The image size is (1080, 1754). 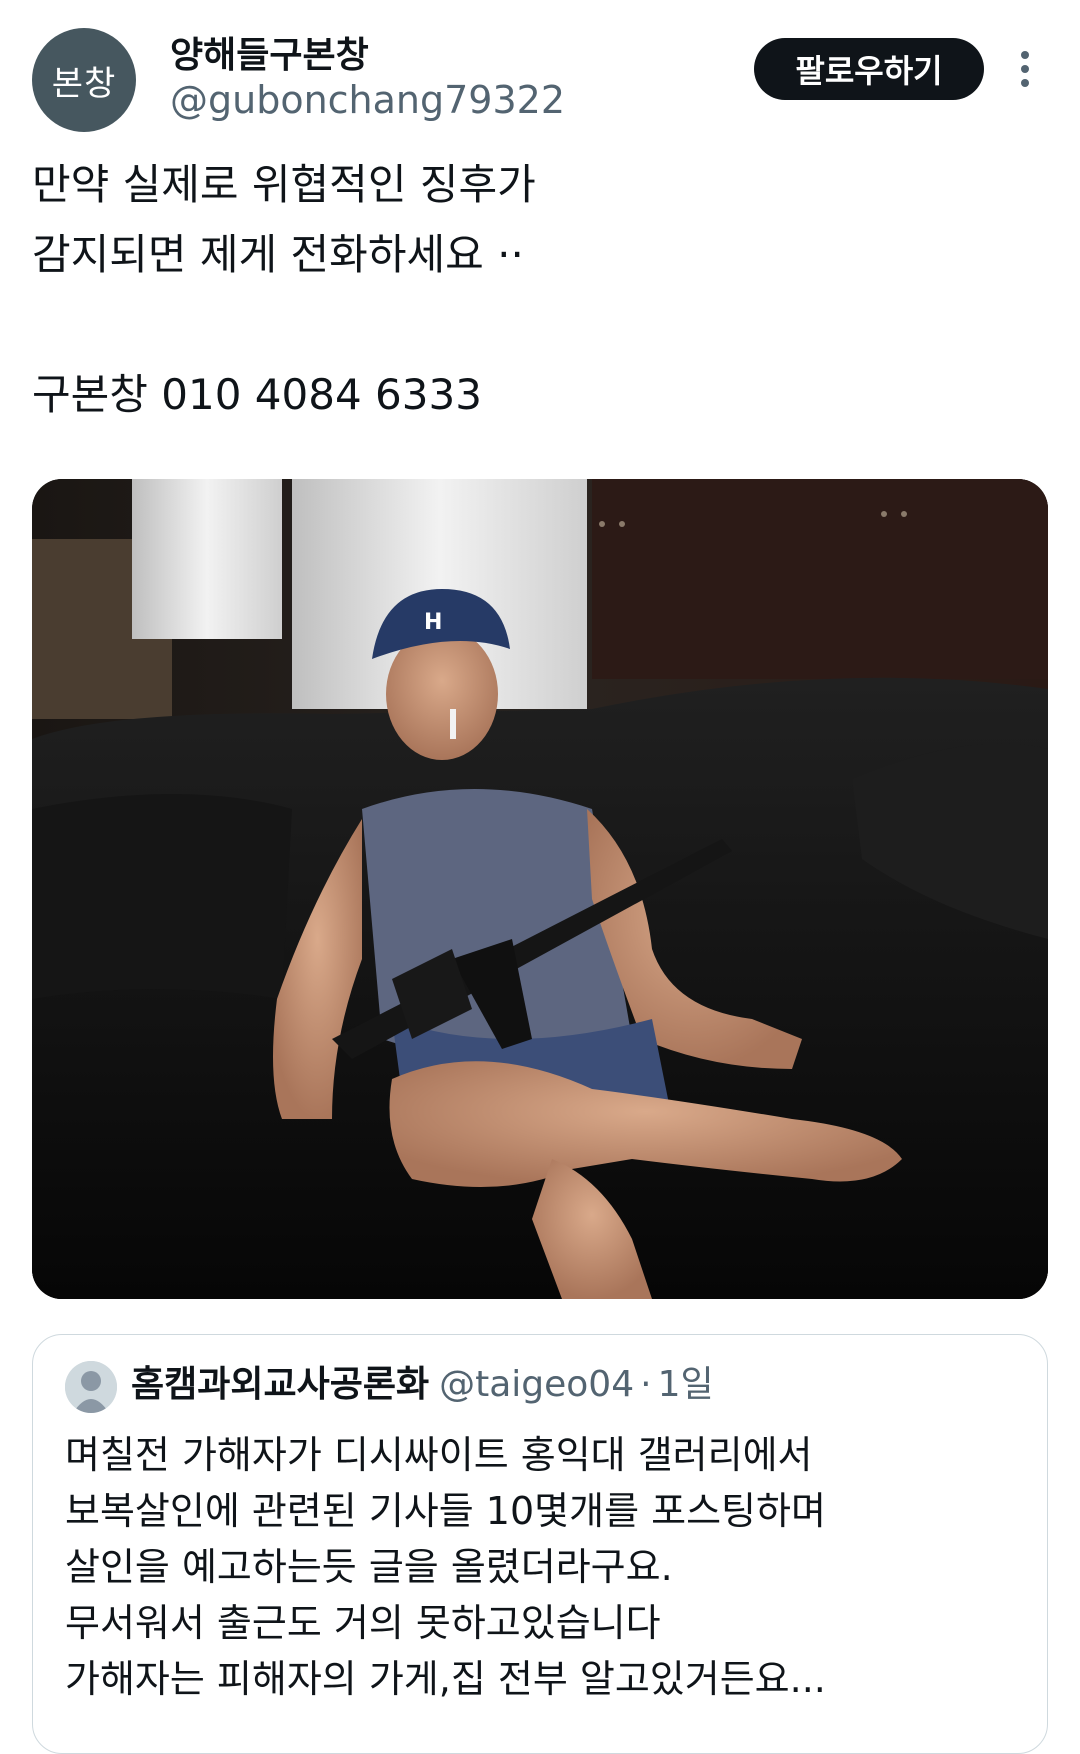 What do you see at coordinates (869, 69) in the screenshot?
I see `follow-button: 팔로우하기` at bounding box center [869, 69].